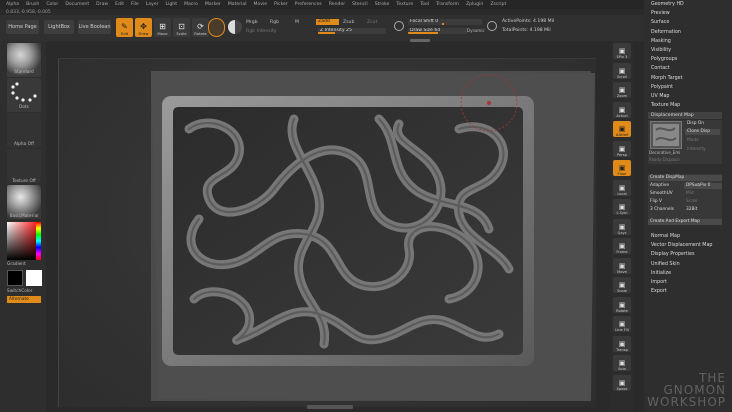 The image size is (732, 412). Describe the element at coordinates (382, 4) in the screenshot. I see `menu-stroke: Stroke` at that location.